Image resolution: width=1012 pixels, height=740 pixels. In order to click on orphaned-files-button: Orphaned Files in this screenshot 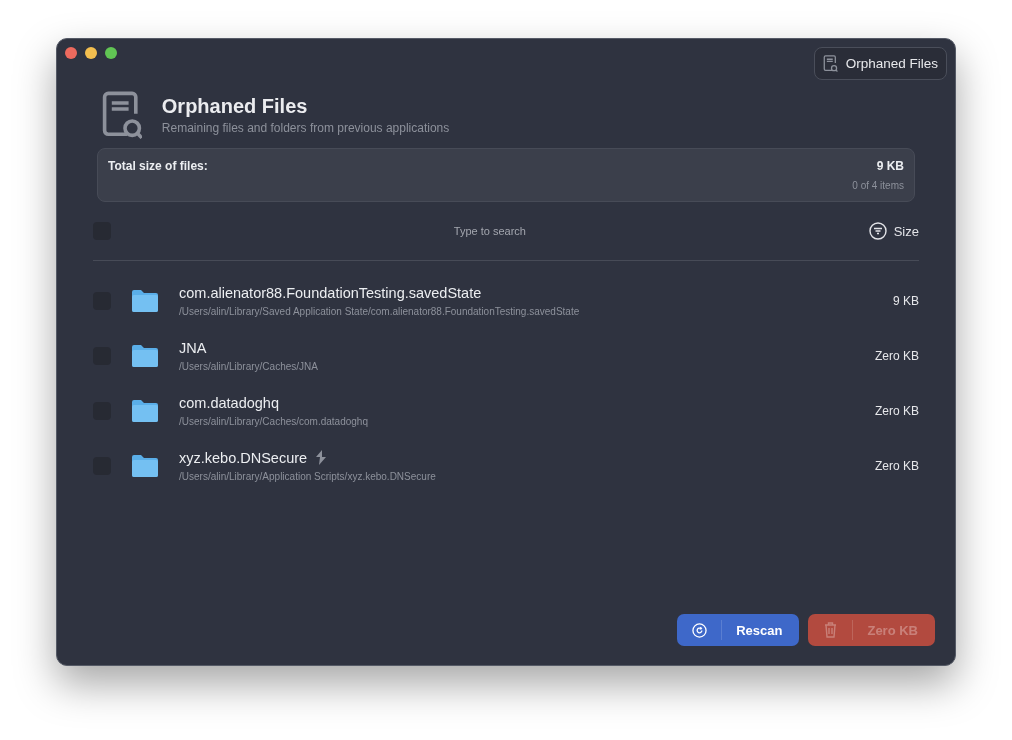, I will do `click(880, 63)`.